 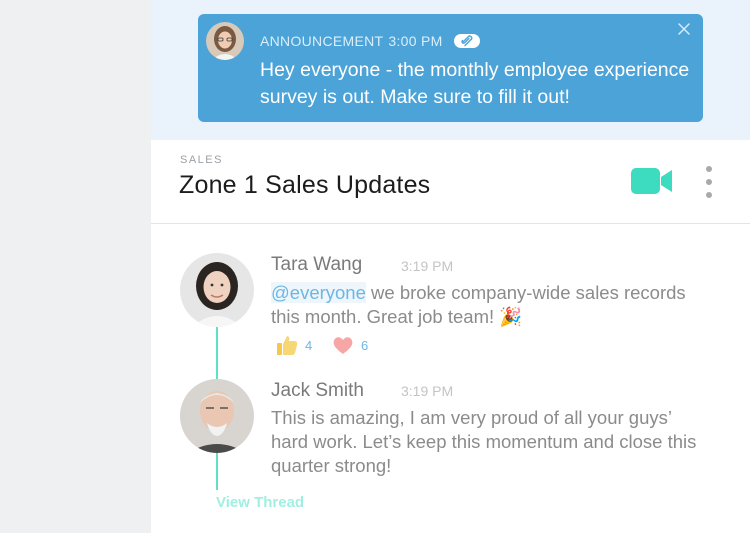 I want to click on reaction-heart: 6, so click(x=349, y=345).